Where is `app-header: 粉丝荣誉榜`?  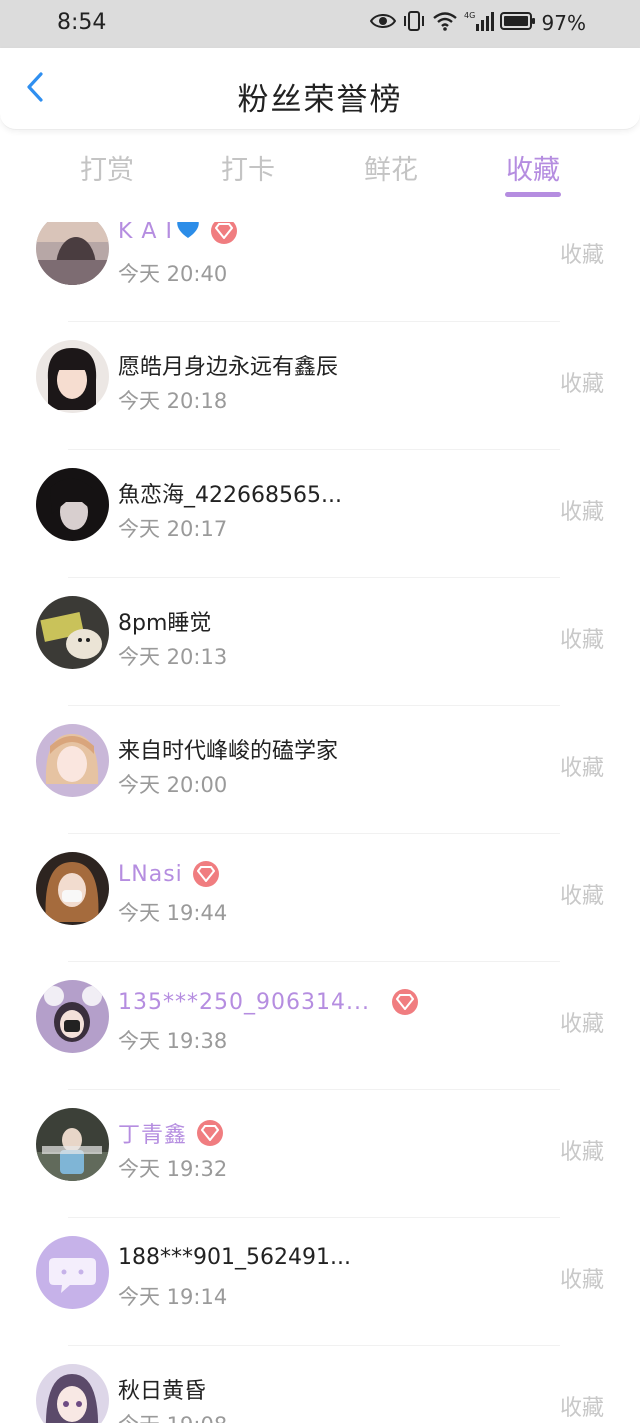
app-header: 粉丝荣誉榜 is located at coordinates (320, 89).